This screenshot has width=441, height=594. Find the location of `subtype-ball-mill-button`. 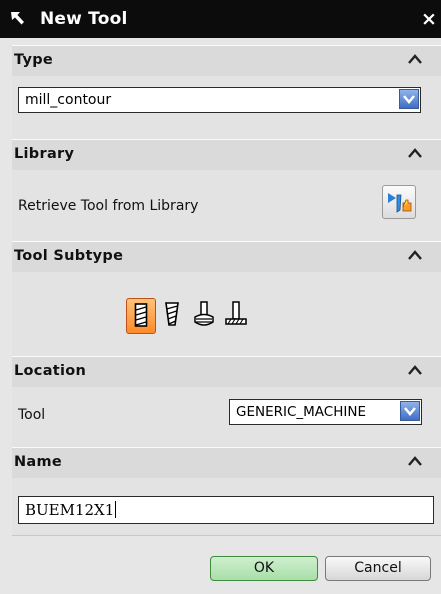

subtype-ball-mill-button is located at coordinates (205, 316).